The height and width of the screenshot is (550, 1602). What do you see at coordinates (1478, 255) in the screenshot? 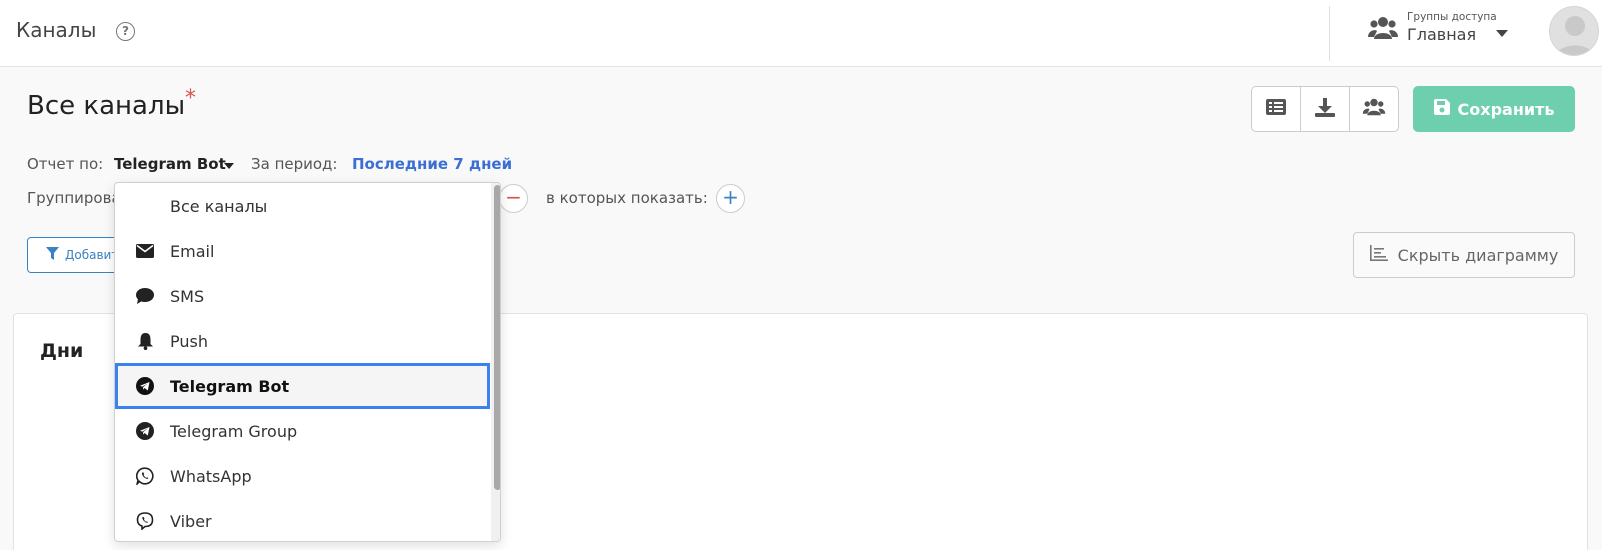
I see `hide-chart-label: Скрыть диаграмму` at bounding box center [1478, 255].